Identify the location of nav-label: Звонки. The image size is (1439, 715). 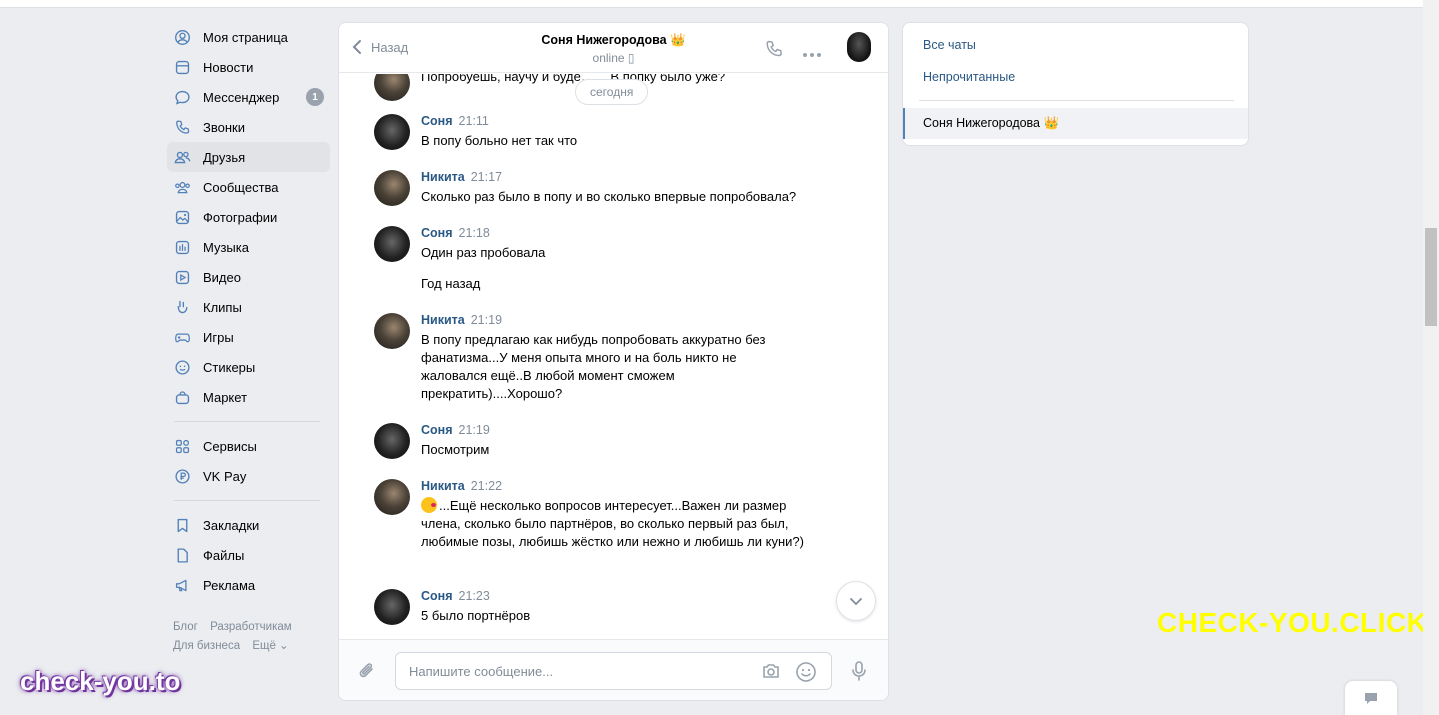
(224, 127).